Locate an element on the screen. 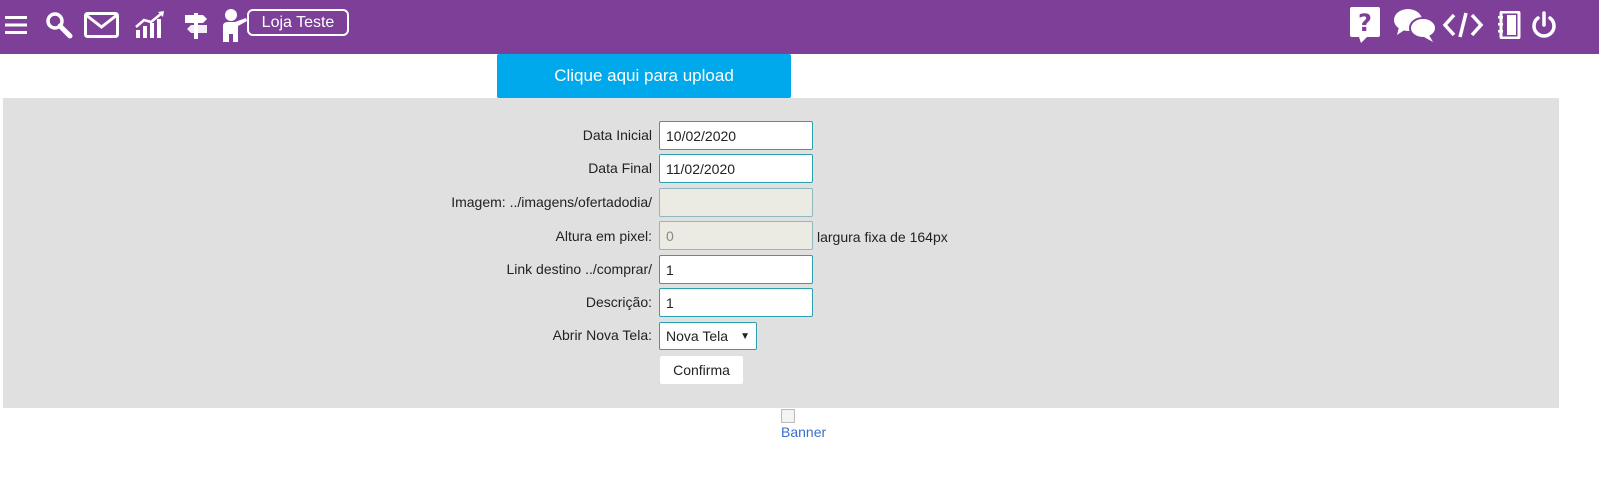 The image size is (1599, 495). descricao-input is located at coordinates (736, 302).